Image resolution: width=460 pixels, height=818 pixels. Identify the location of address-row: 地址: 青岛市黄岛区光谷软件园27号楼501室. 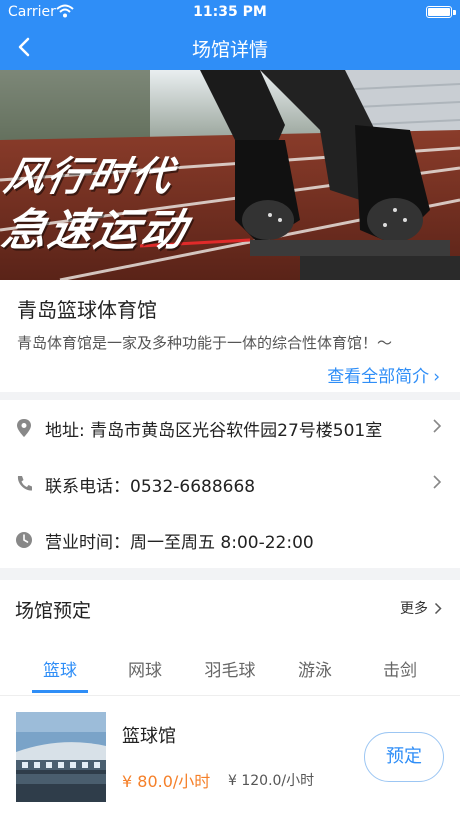
(230, 428).